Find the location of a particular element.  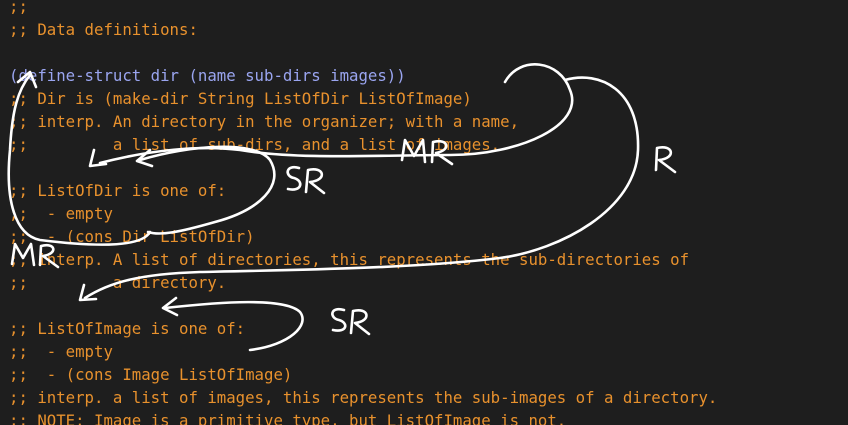

code-line: ;; ListOfDir is one of: is located at coordinates (117, 190).